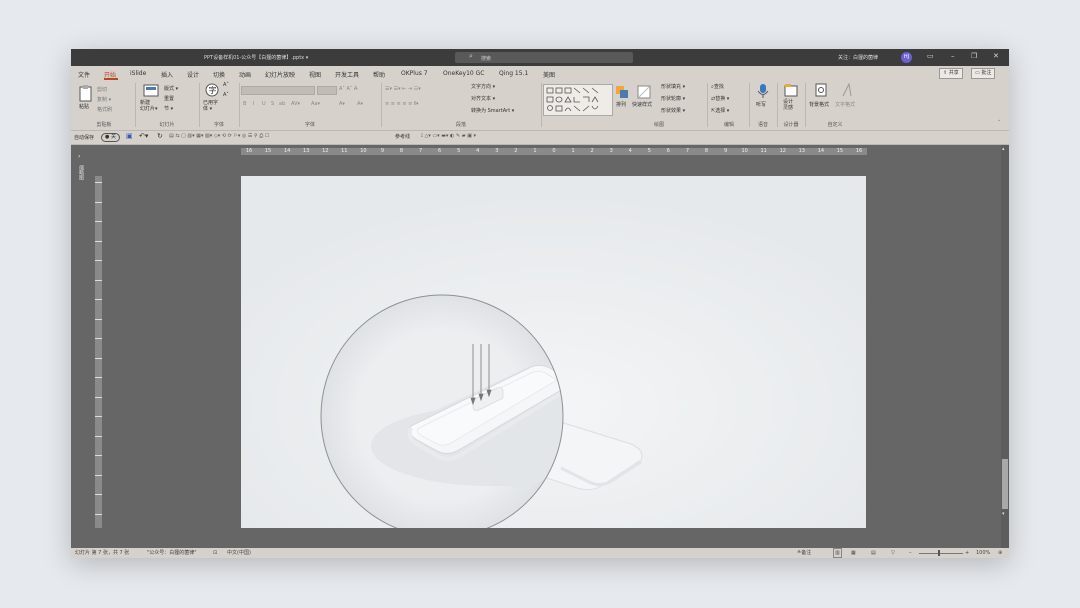 Image resolution: width=1080 pixels, height=608 pixels. Describe the element at coordinates (761, 104) in the screenshot. I see `dictate-button: 听写` at that location.